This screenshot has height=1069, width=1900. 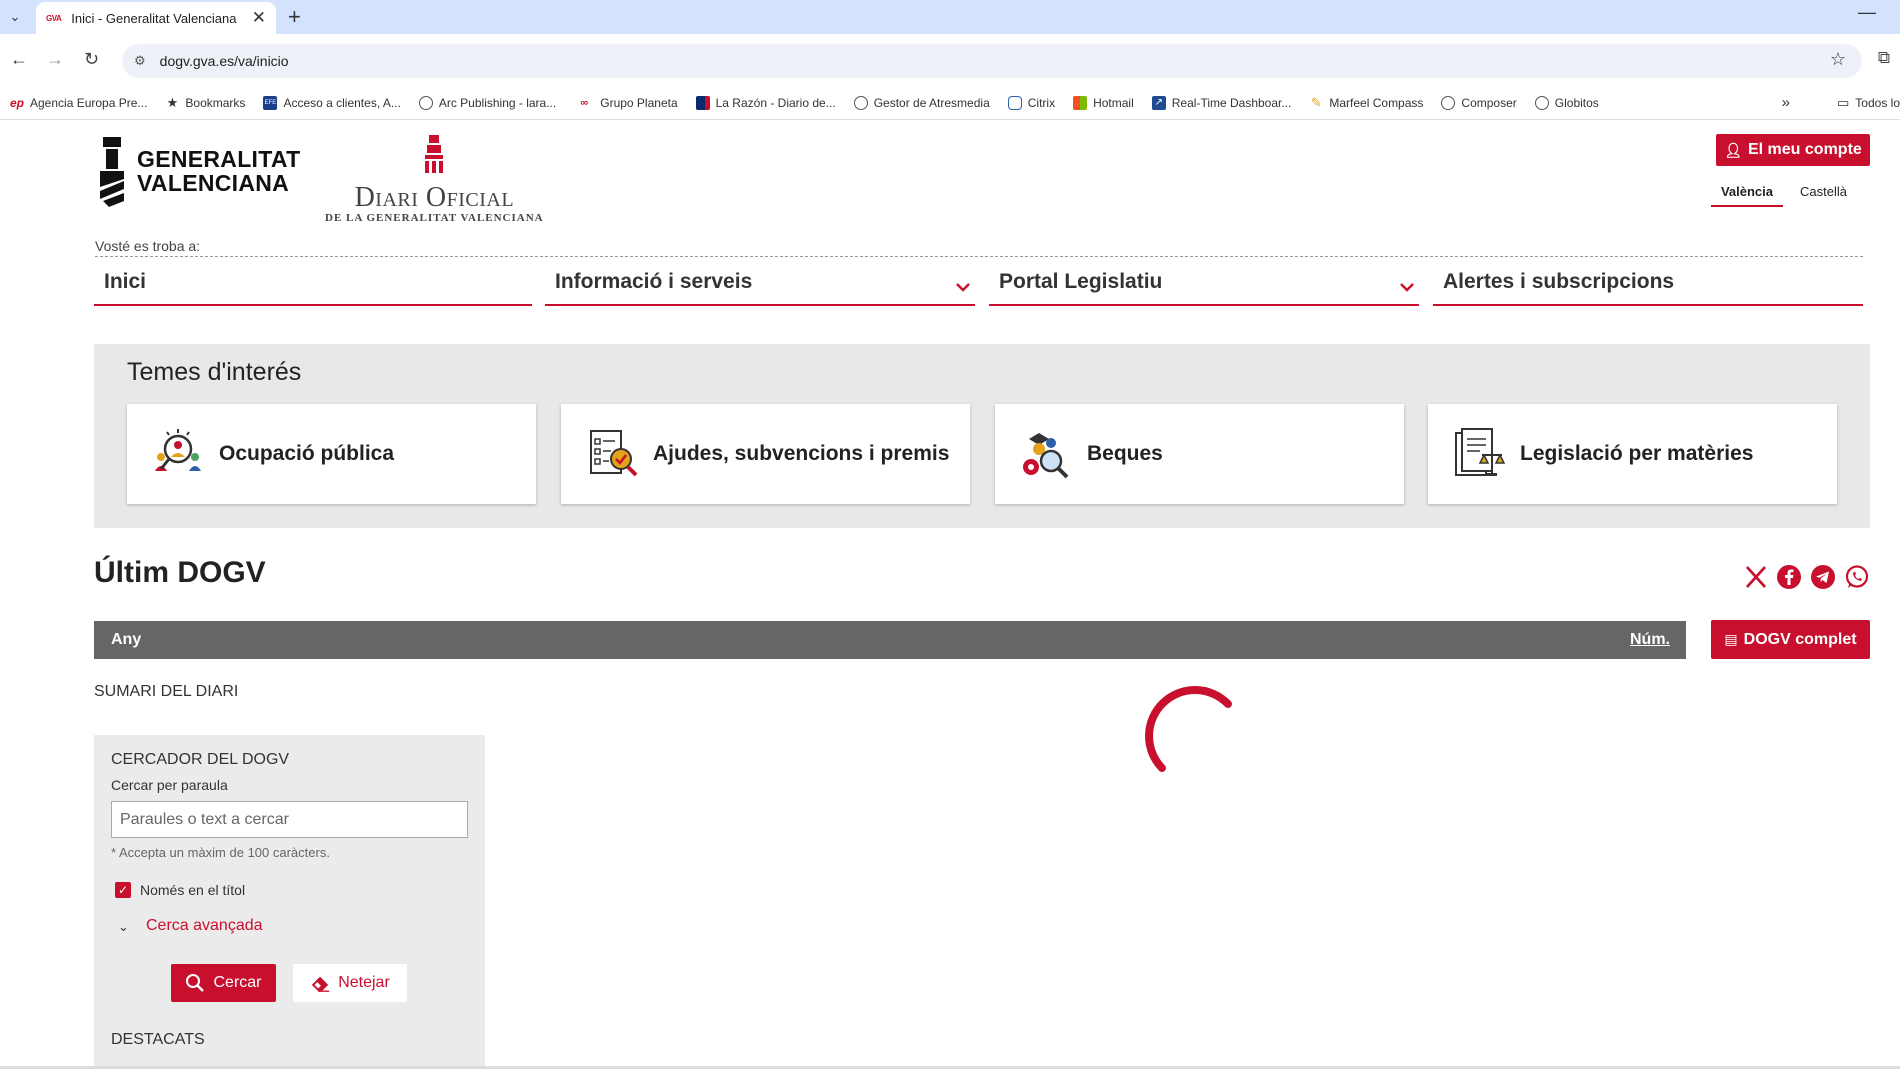 I want to click on tab-active: GVA Inici - Generalitat Valenciana ✕, so click(x=156, y=18).